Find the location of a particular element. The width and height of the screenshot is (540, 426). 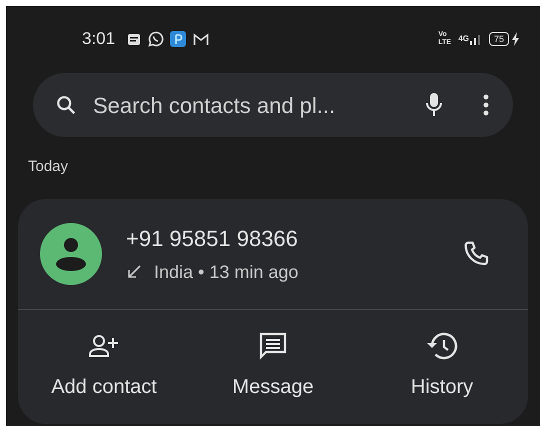

message-icon is located at coordinates (273, 345).